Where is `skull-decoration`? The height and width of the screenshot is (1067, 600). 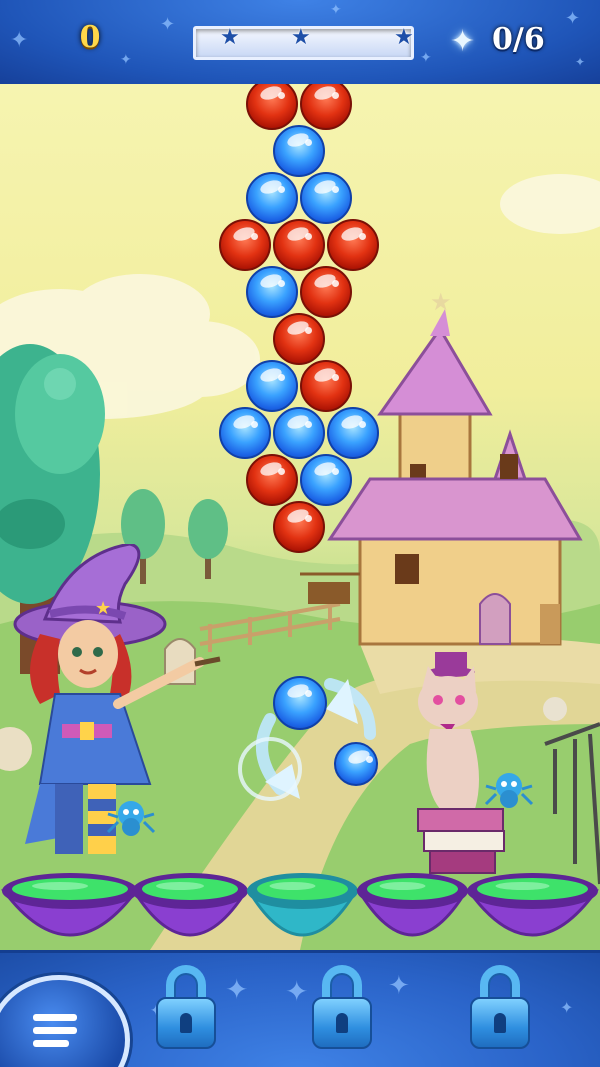 skull-decoration is located at coordinates (555, 709).